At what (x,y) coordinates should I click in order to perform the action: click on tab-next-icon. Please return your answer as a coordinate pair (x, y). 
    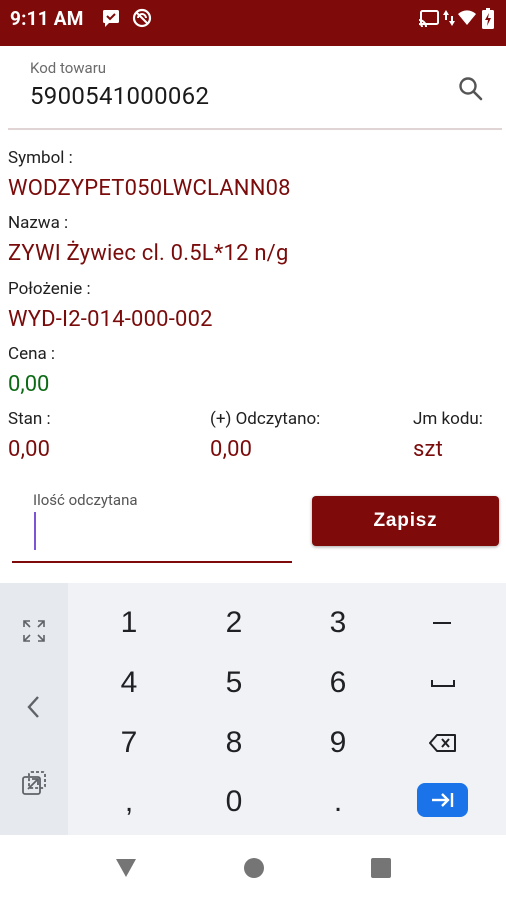
    Looking at the image, I should click on (442, 800).